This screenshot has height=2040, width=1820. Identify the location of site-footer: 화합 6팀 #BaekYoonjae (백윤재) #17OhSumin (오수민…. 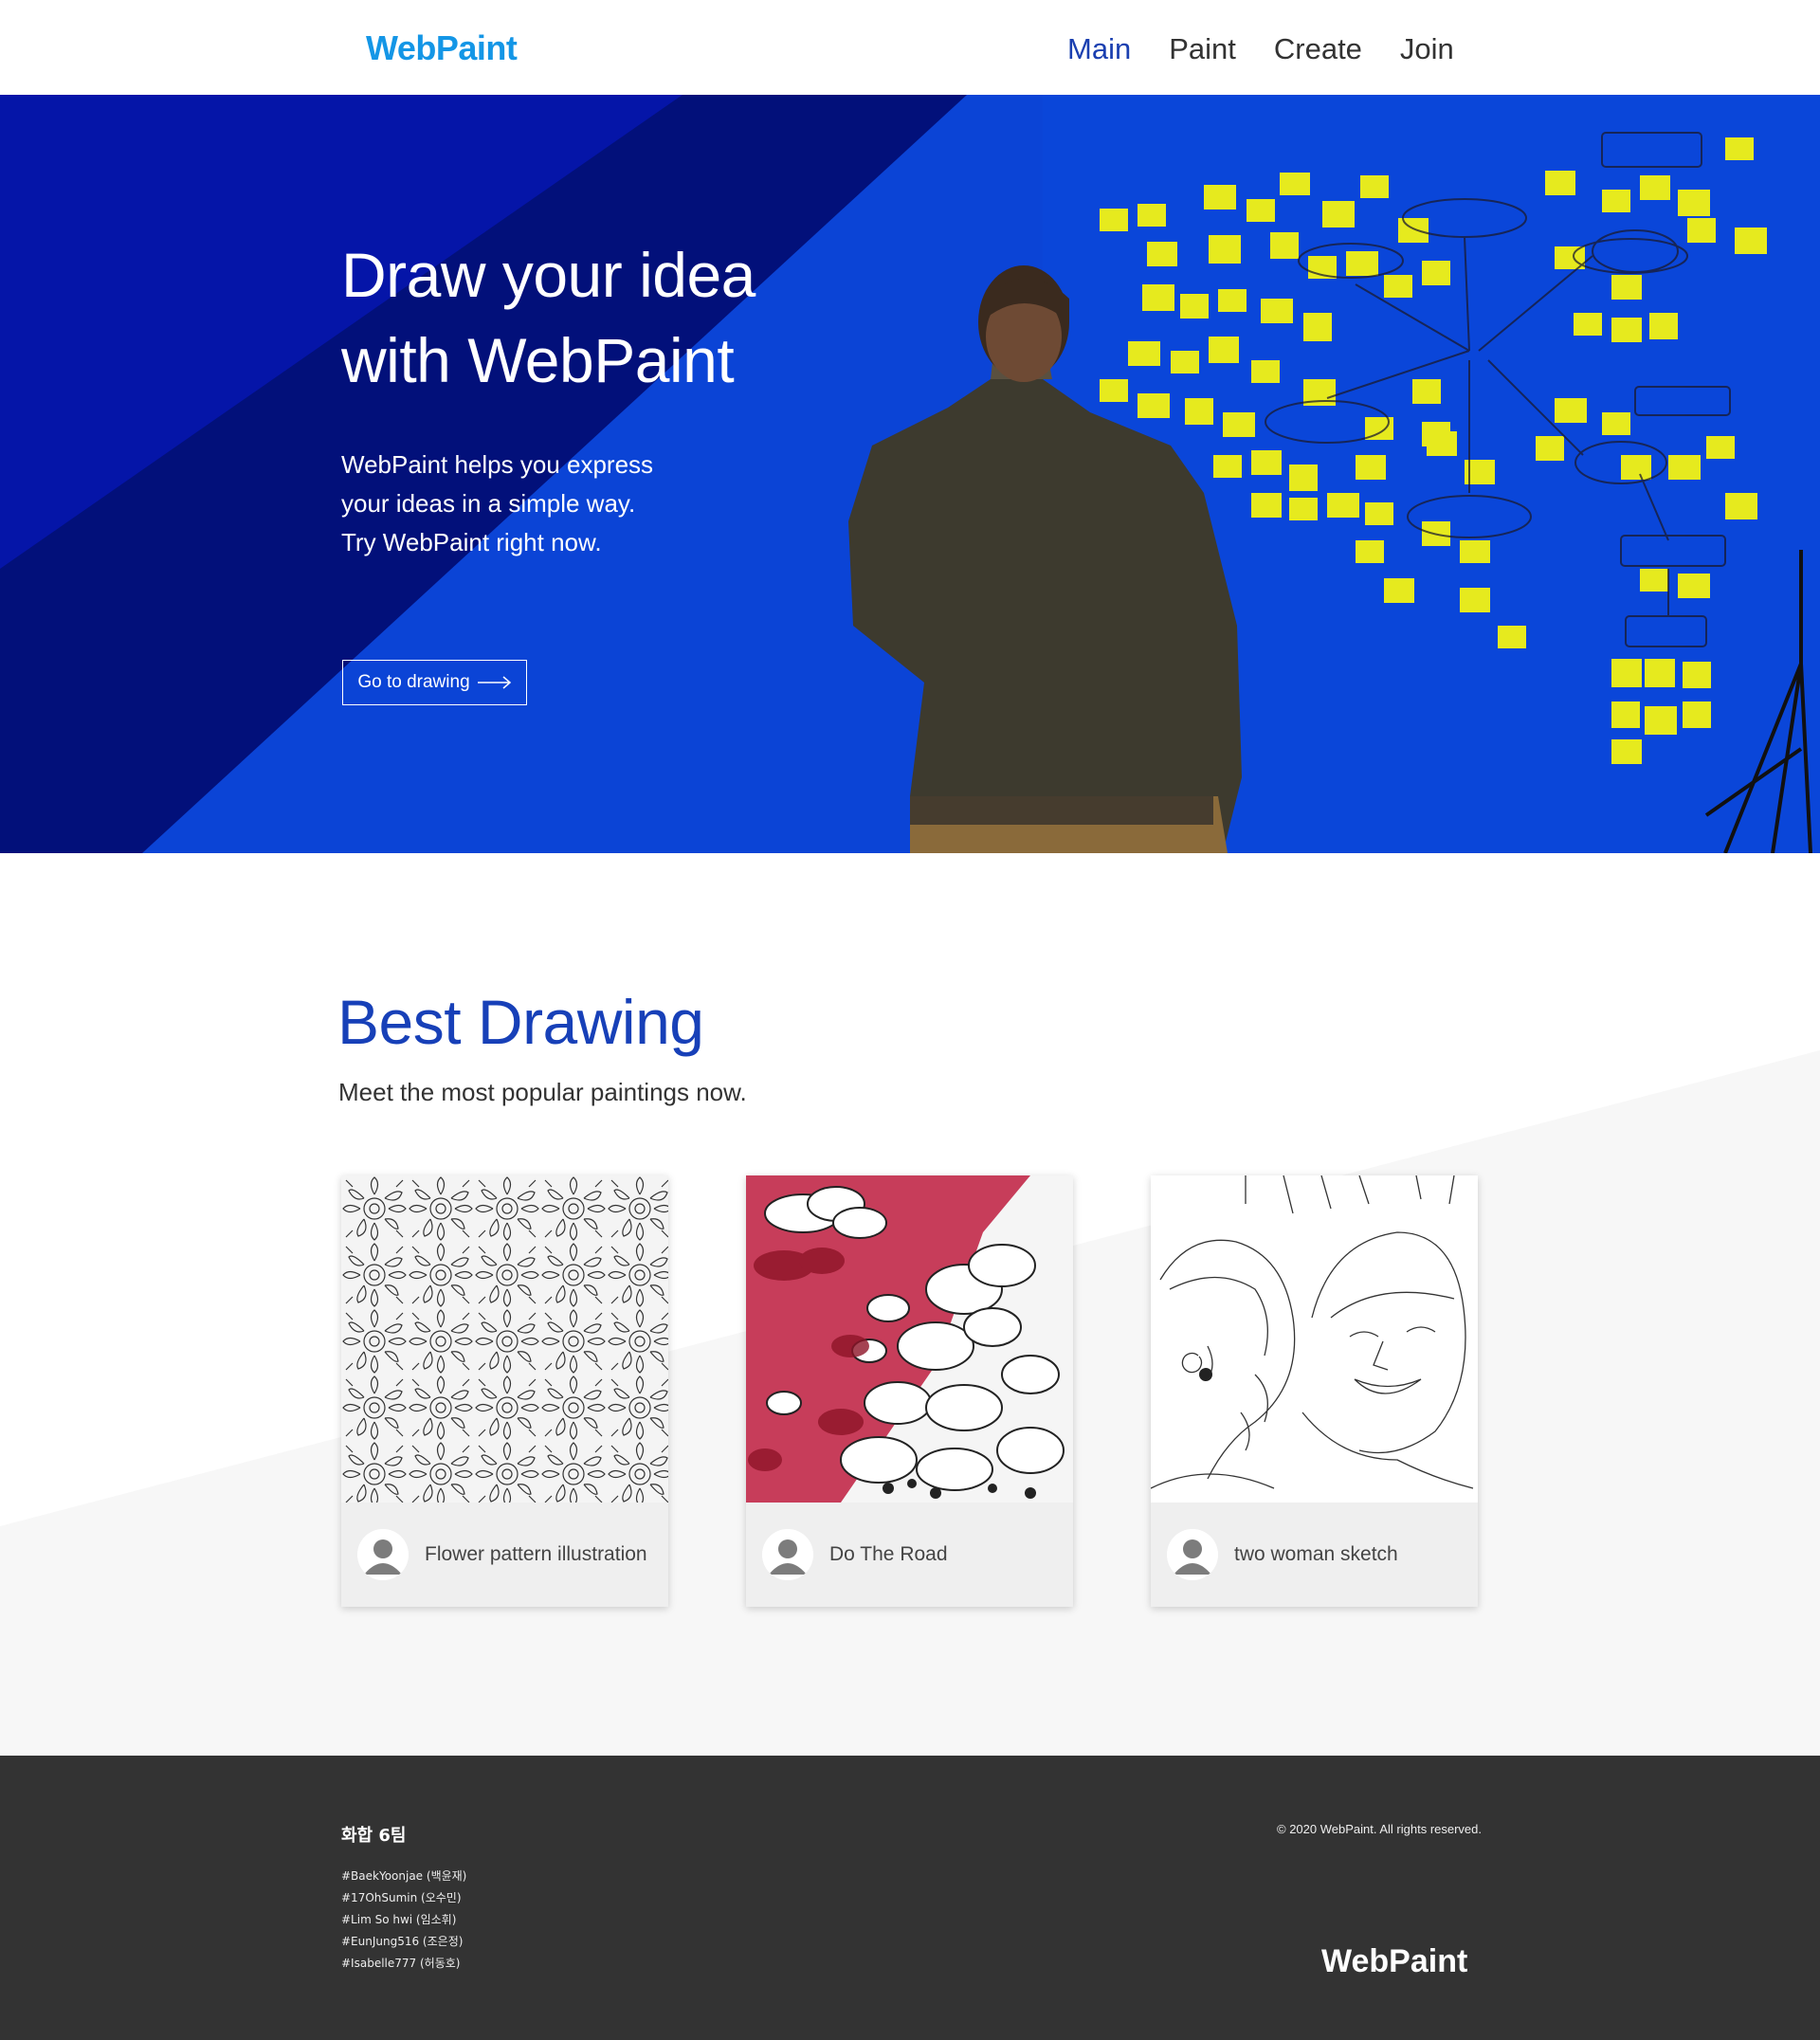
(910, 1898).